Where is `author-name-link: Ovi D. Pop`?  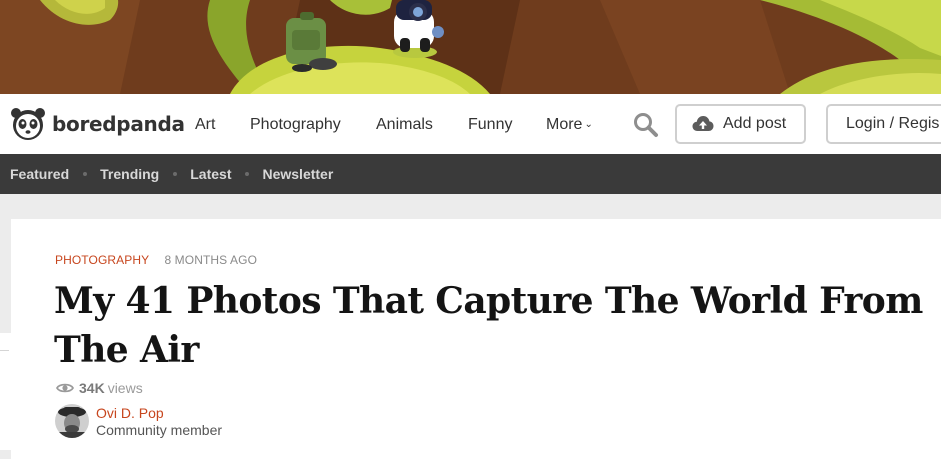 author-name-link: Ovi D. Pop is located at coordinates (159, 413).